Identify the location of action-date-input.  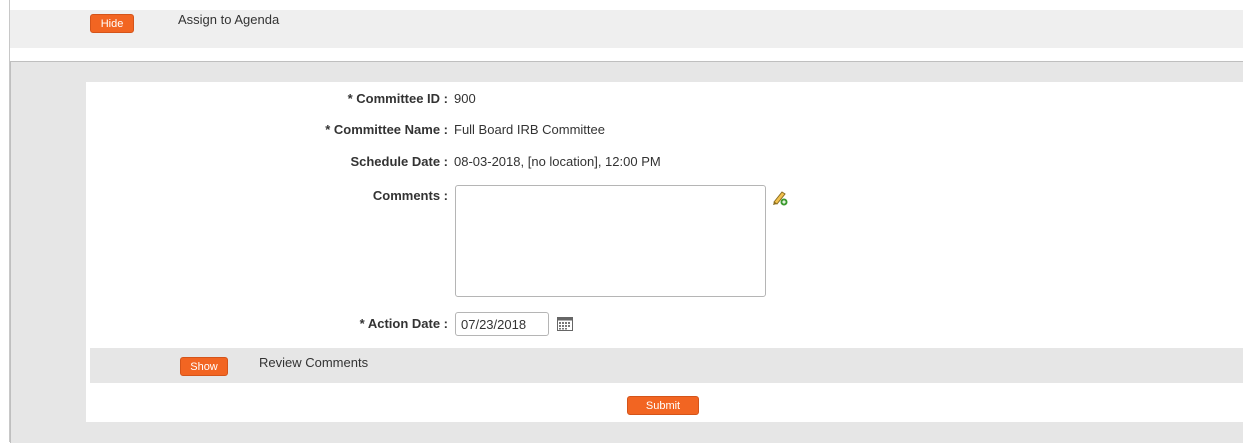
(502, 324).